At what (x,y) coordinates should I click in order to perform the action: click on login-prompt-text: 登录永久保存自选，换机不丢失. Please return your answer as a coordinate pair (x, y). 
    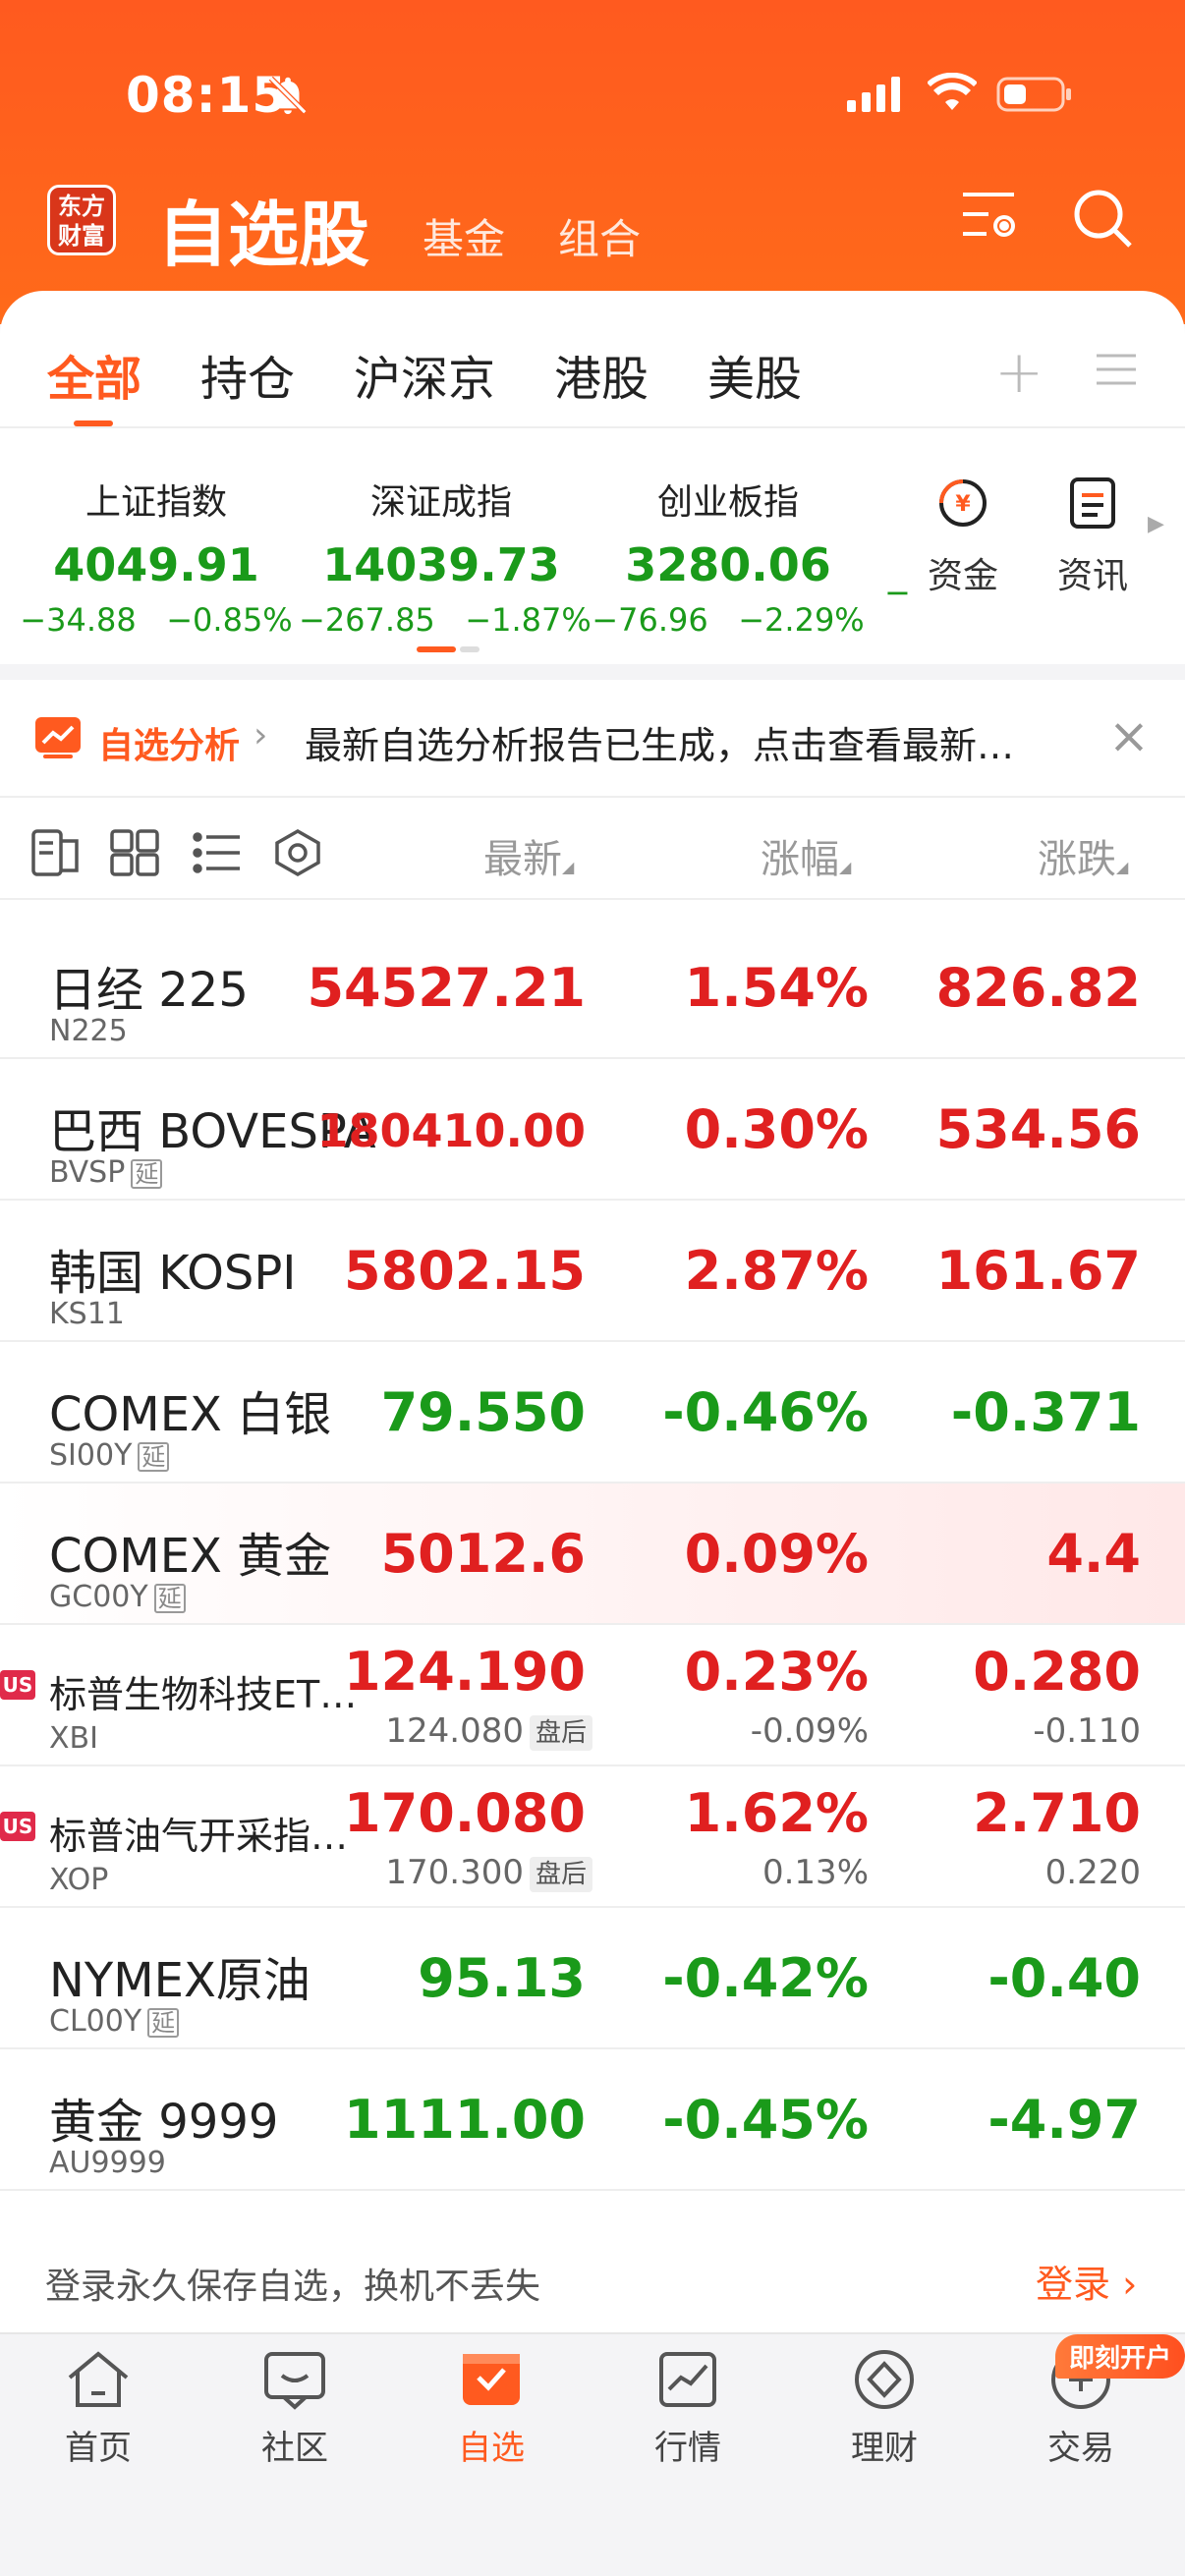
    Looking at the image, I should click on (293, 2287).